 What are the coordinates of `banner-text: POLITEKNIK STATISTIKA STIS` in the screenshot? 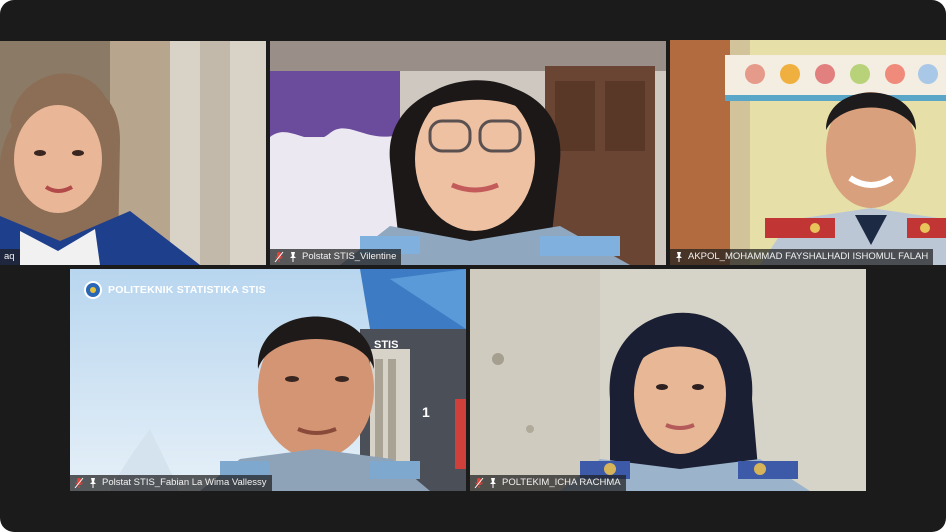 It's located at (187, 290).